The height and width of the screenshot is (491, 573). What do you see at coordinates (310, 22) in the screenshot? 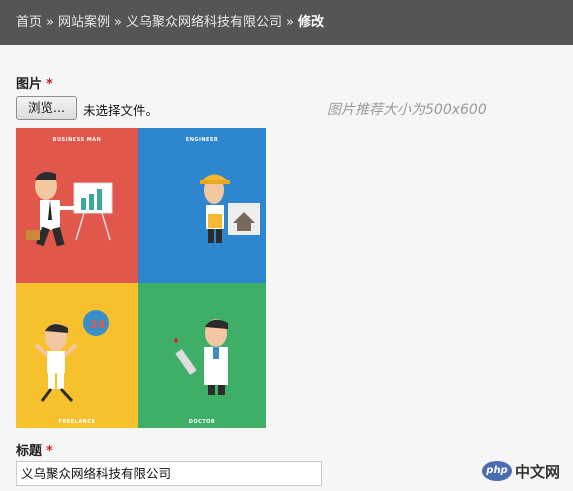
I see `breadcrumb-current: 修改` at bounding box center [310, 22].